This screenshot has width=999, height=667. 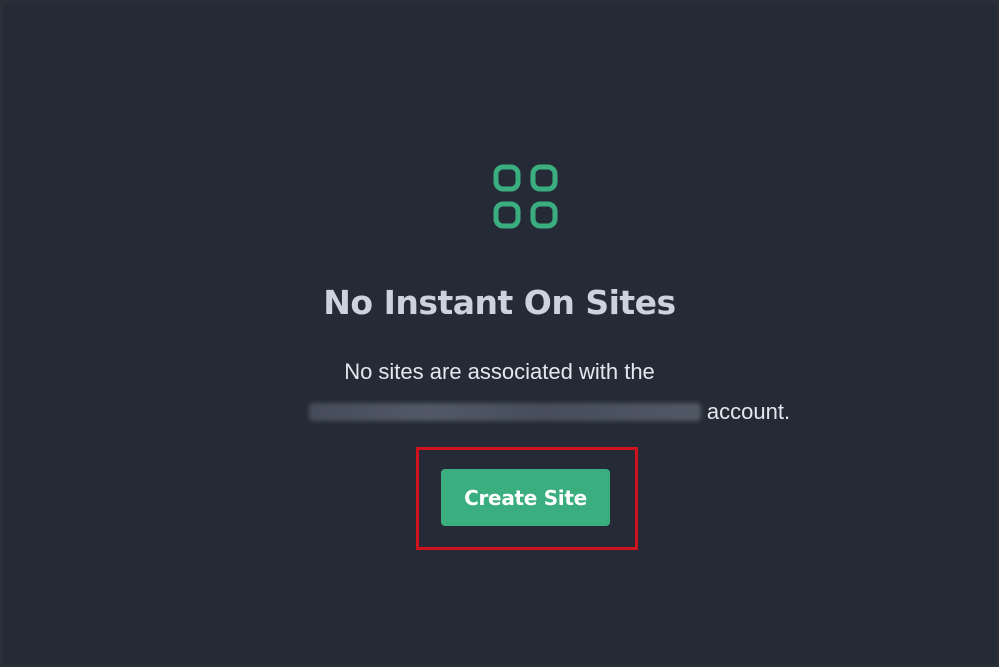 I want to click on empty-state-account-line: account., so click(x=526, y=412).